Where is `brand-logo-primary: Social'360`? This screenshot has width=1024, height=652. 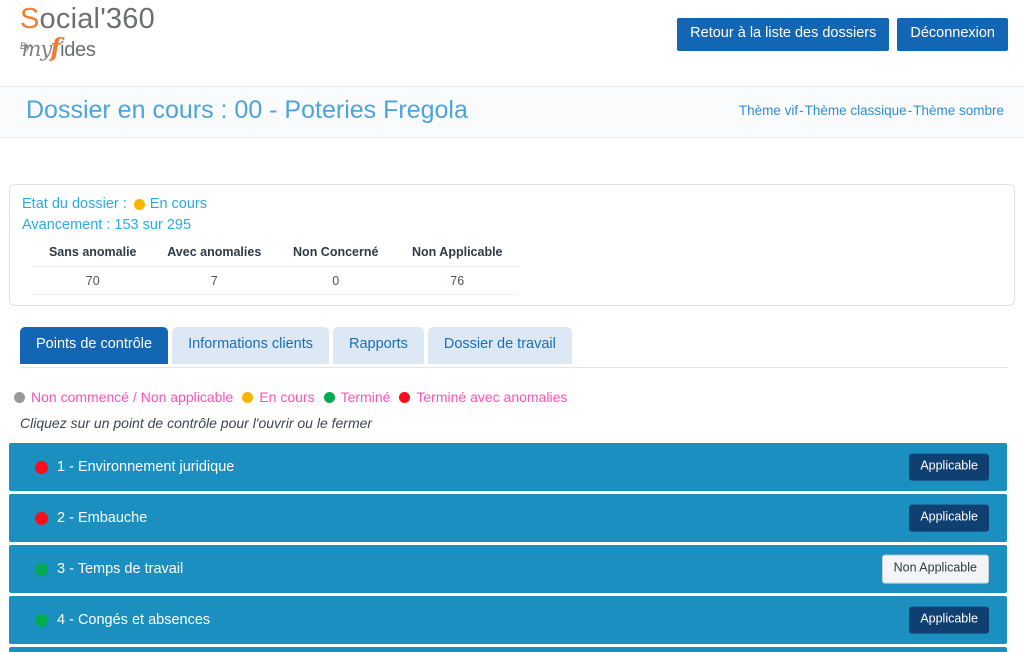 brand-logo-primary: Social'360 is located at coordinates (160, 19).